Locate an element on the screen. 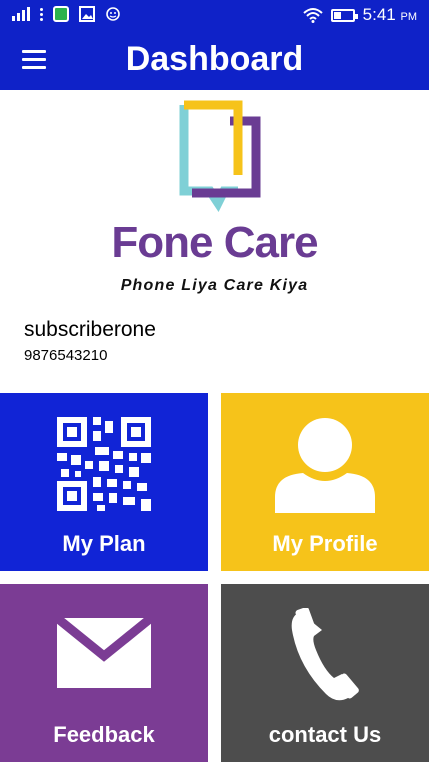 The width and height of the screenshot is (429, 762). qr-code-icon is located at coordinates (104, 464).